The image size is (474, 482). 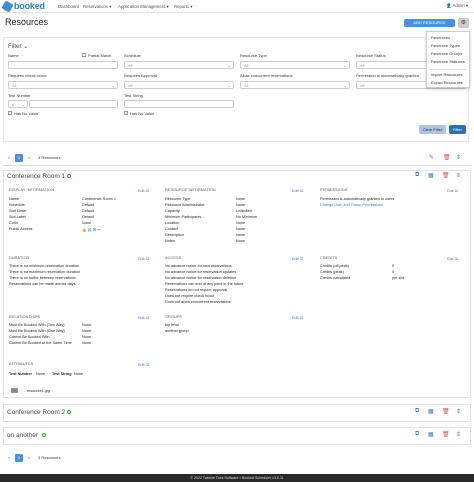 What do you see at coordinates (457, 6) in the screenshot?
I see `user-menu: 👤 Admin ▾` at bounding box center [457, 6].